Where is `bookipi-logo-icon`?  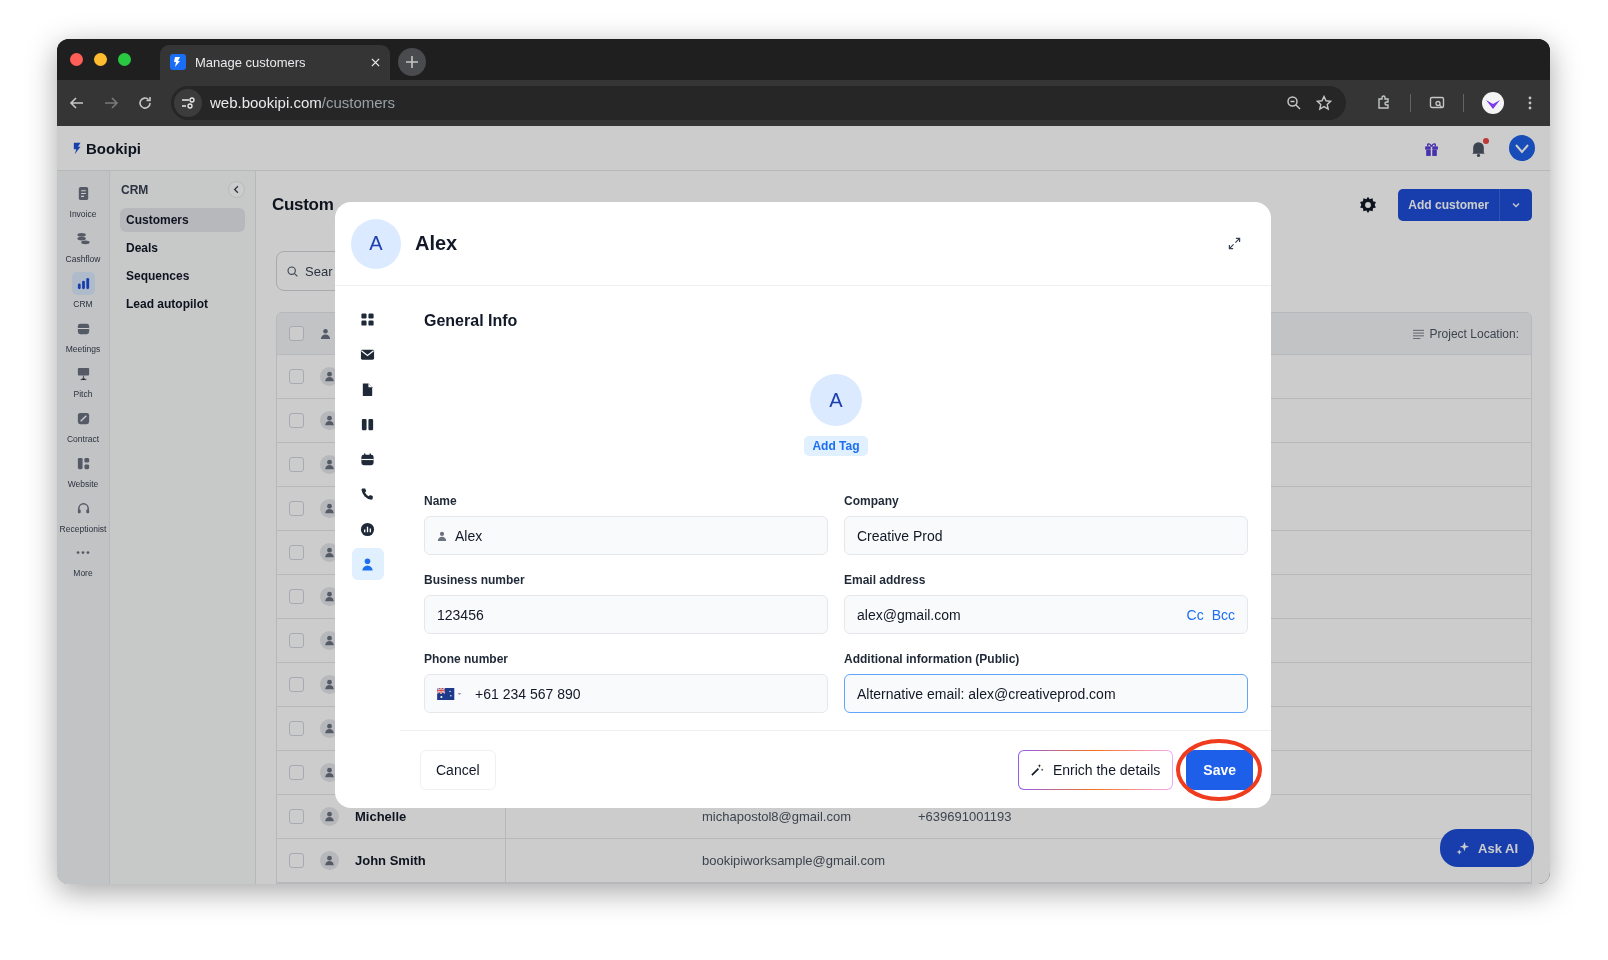
bookipi-logo-icon is located at coordinates (178, 62).